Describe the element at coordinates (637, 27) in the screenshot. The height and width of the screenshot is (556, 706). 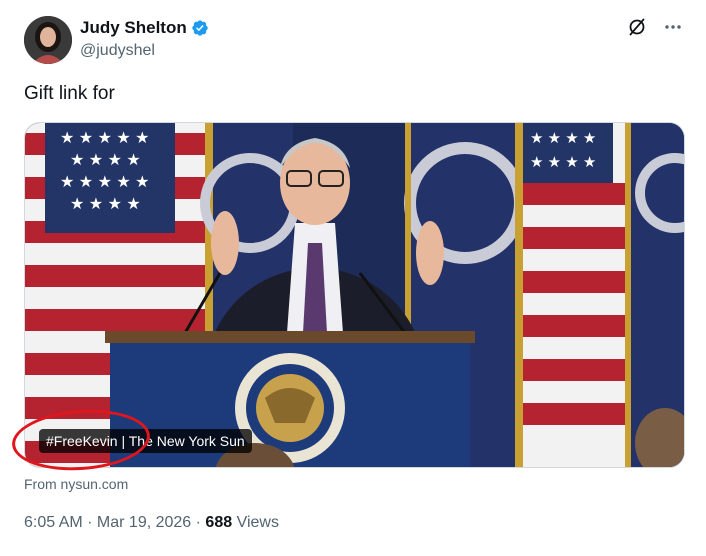
I see `slashed-circle-icon` at that location.